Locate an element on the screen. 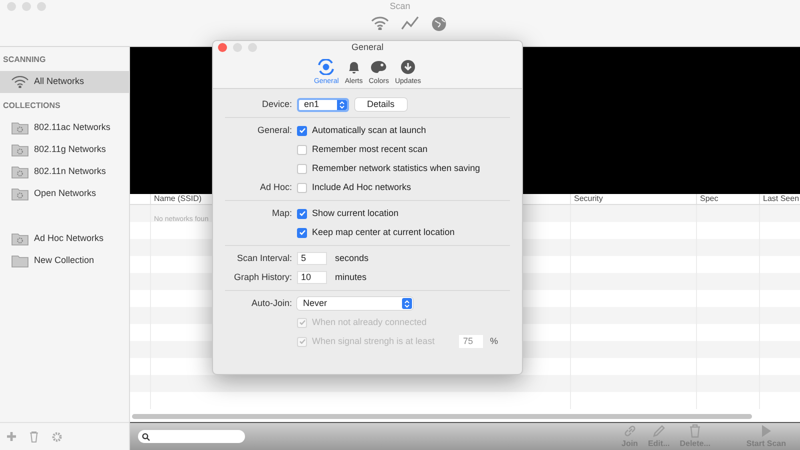 This screenshot has width=800, height=450. unit-label: seconds is located at coordinates (352, 258).